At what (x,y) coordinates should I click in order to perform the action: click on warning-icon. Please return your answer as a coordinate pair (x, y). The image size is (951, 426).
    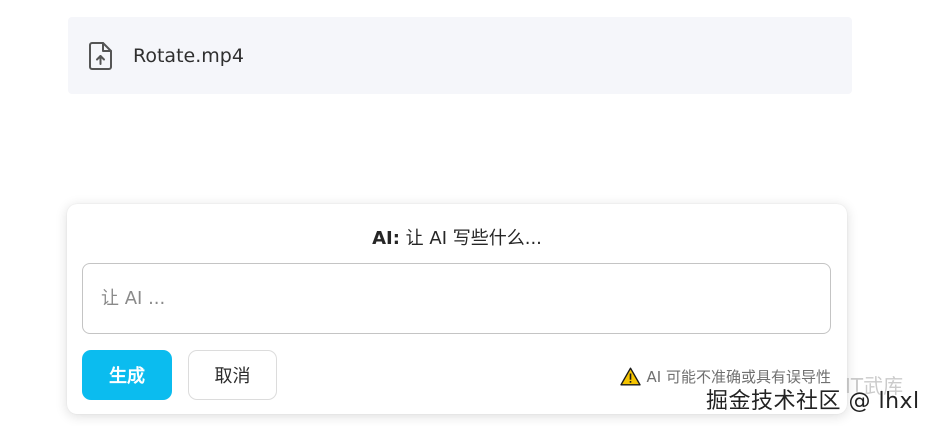
    Looking at the image, I should click on (630, 376).